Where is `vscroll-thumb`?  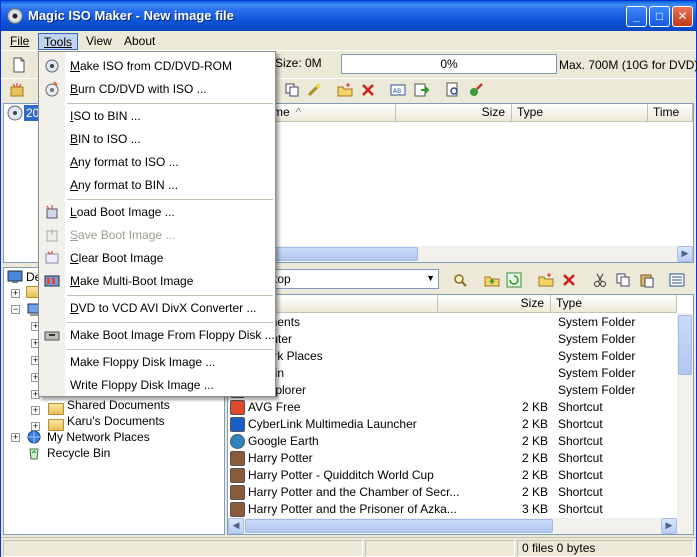
vscroll-thumb is located at coordinates (685, 345).